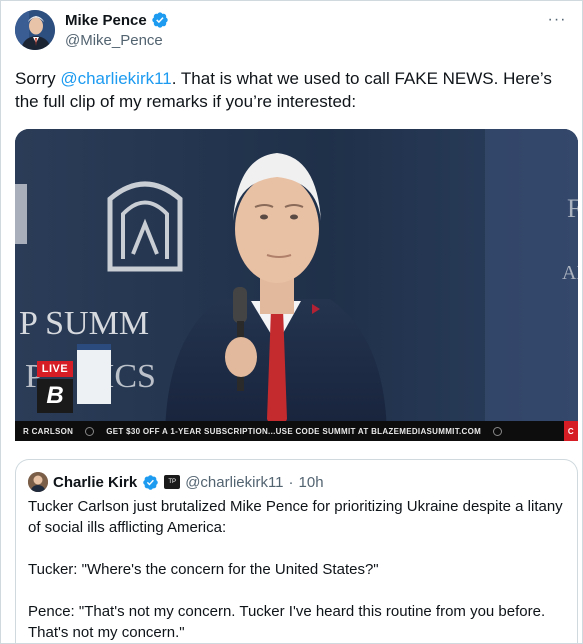 This screenshot has width=583, height=644. Describe the element at coordinates (55, 396) in the screenshot. I see `blaze-logo: B` at that location.